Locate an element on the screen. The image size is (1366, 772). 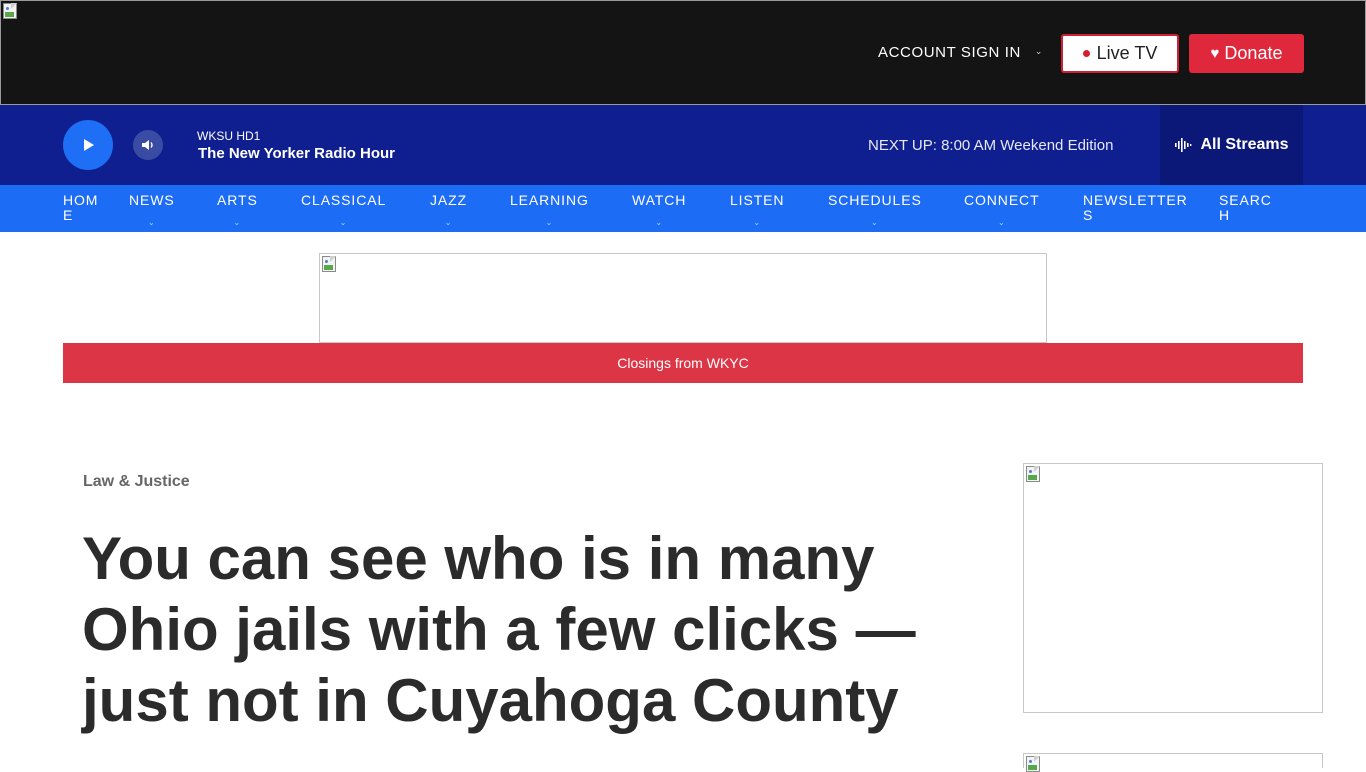
donate-button: ♥ Donate is located at coordinates (1246, 53).